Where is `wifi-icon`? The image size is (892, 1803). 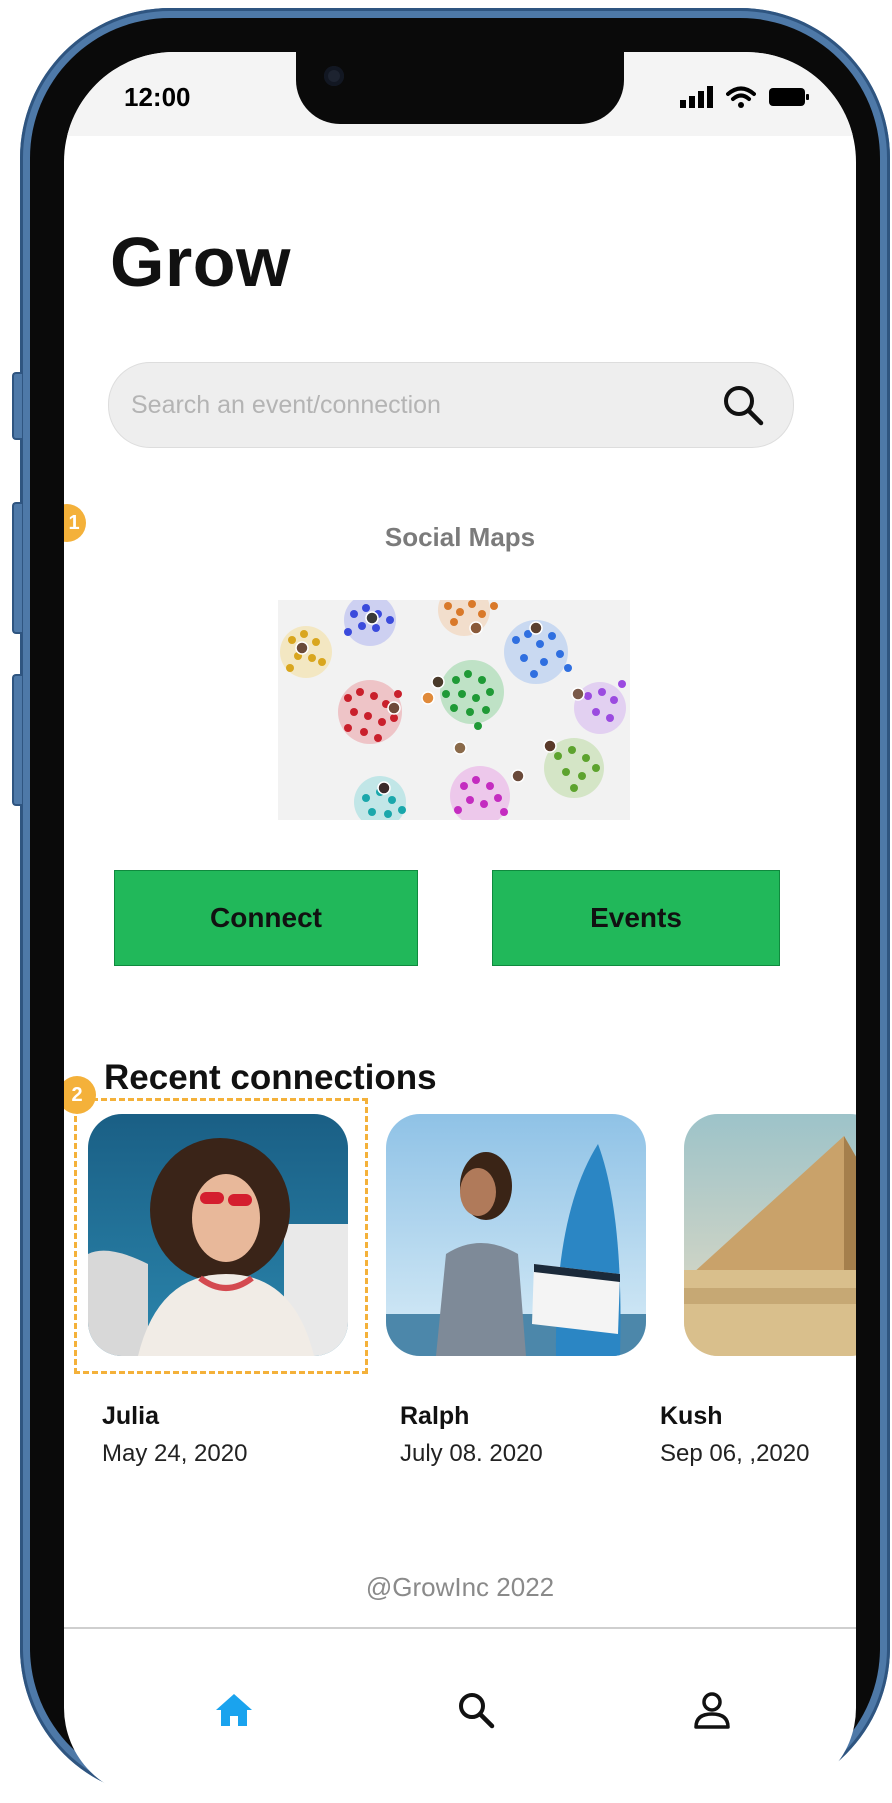
wifi-icon is located at coordinates (741, 97).